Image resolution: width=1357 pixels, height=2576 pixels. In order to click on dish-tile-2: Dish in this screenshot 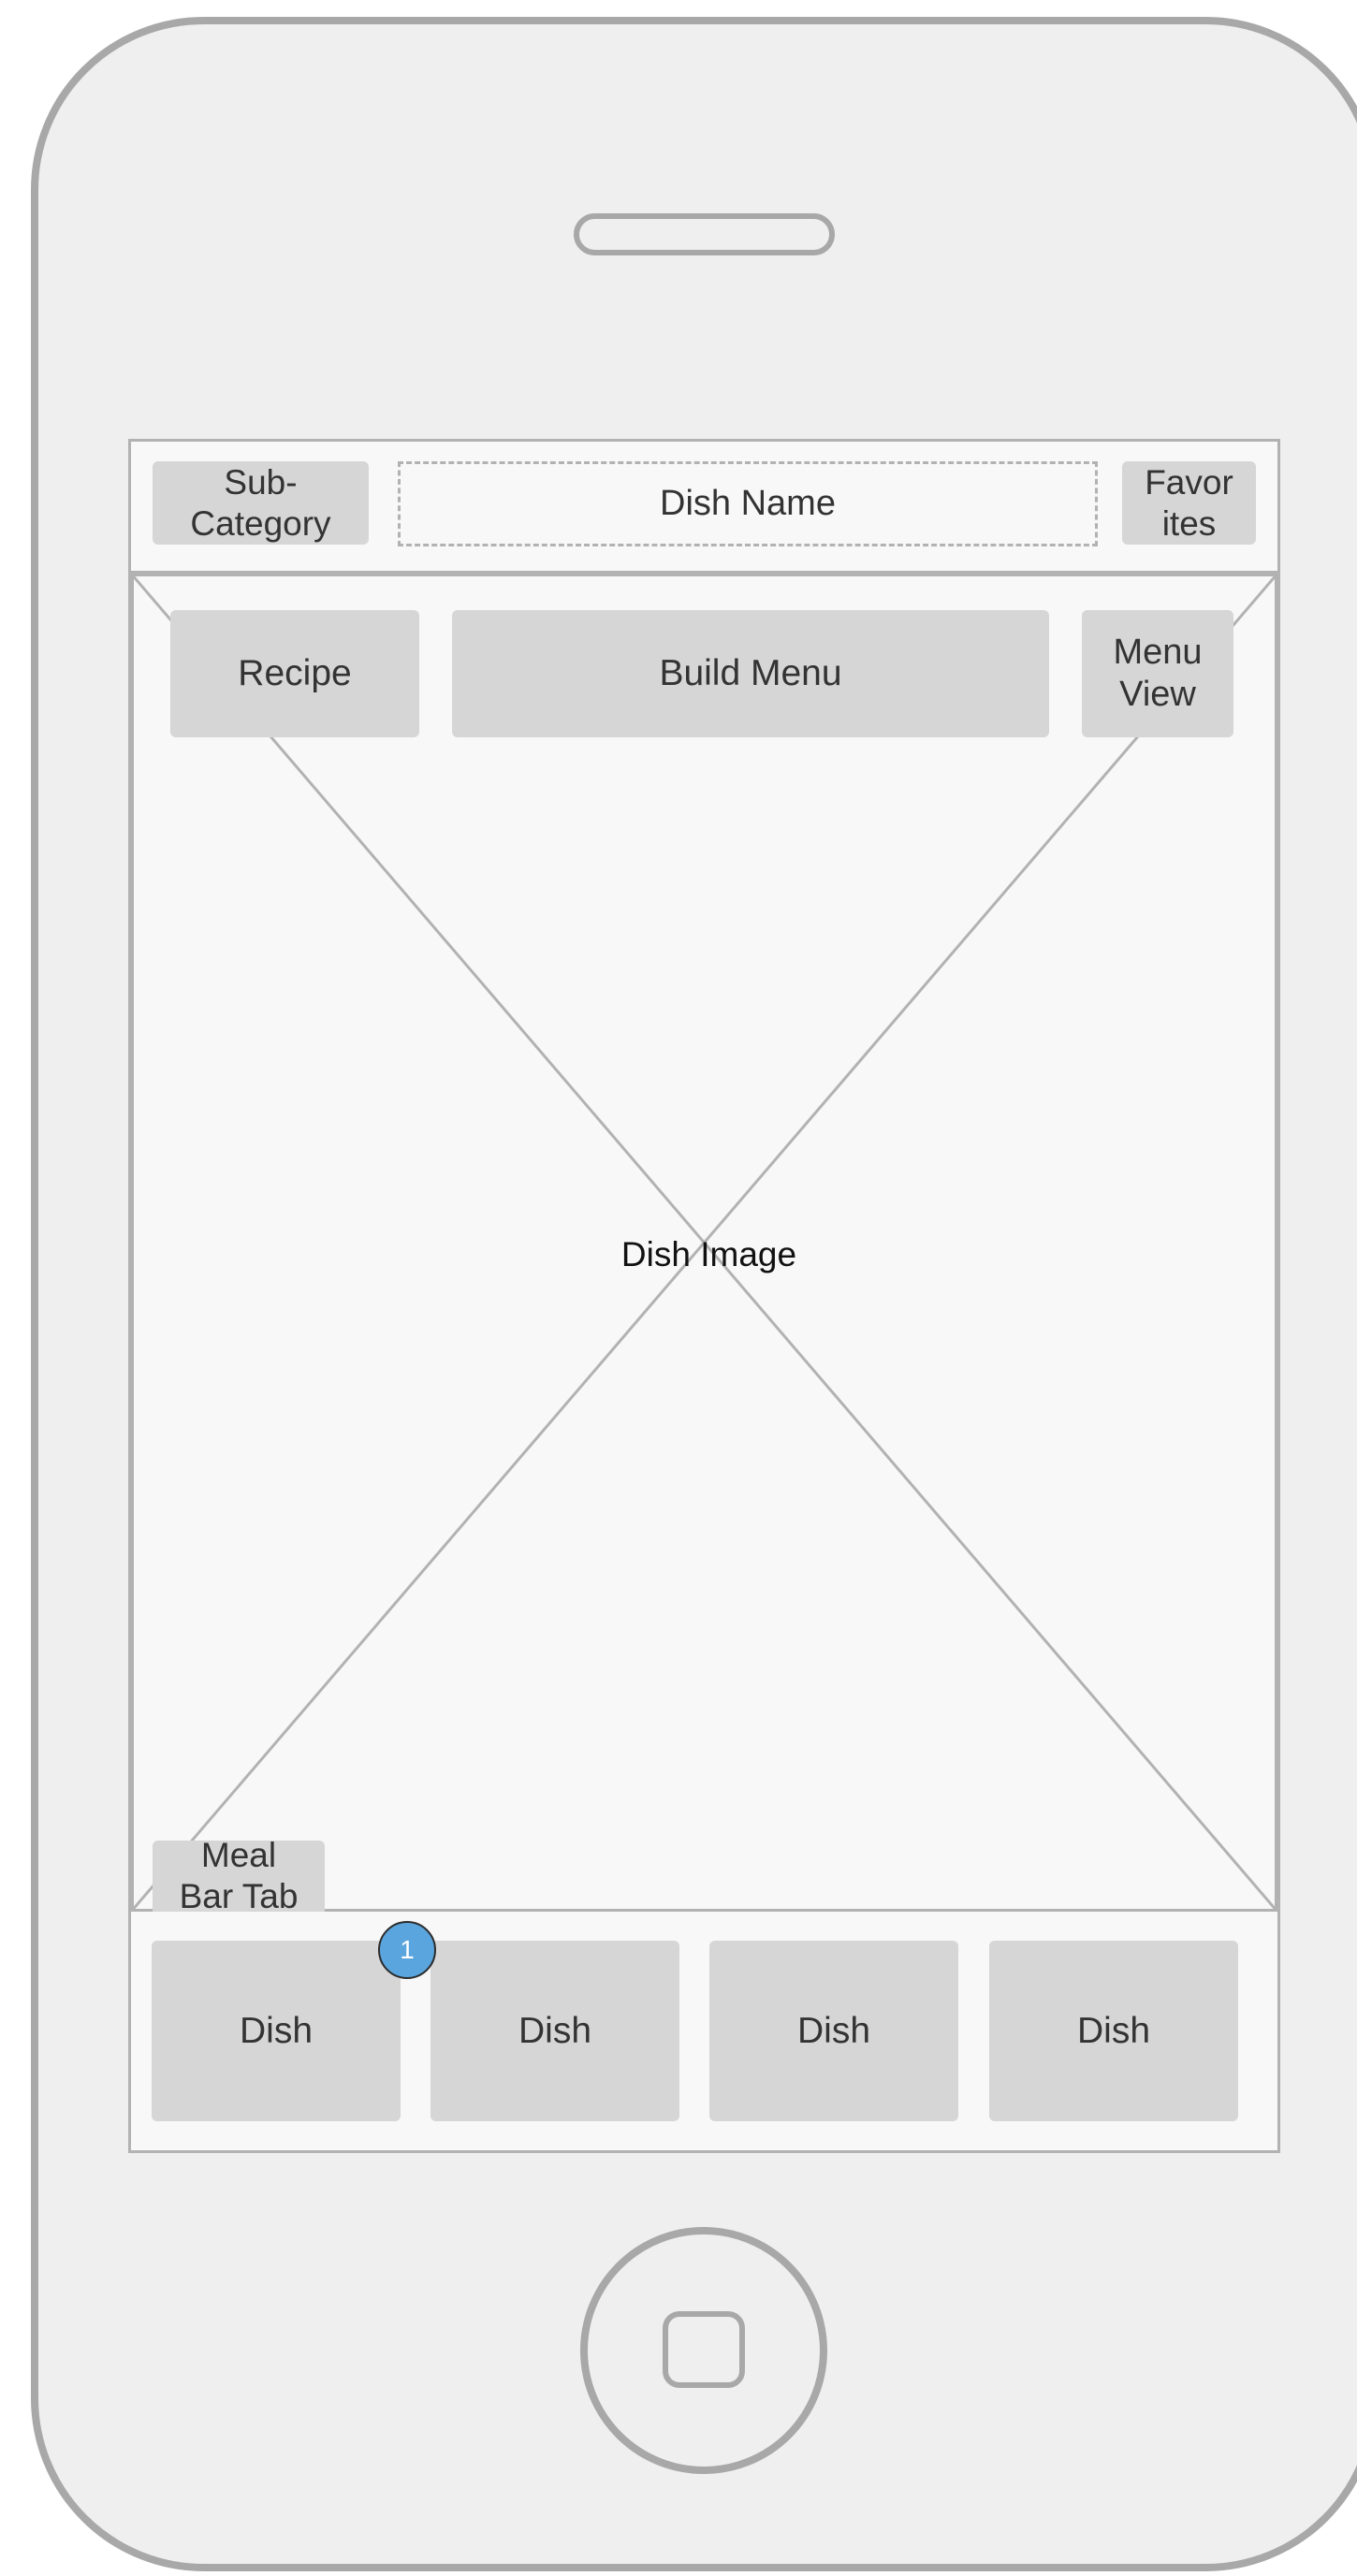, I will do `click(555, 2031)`.